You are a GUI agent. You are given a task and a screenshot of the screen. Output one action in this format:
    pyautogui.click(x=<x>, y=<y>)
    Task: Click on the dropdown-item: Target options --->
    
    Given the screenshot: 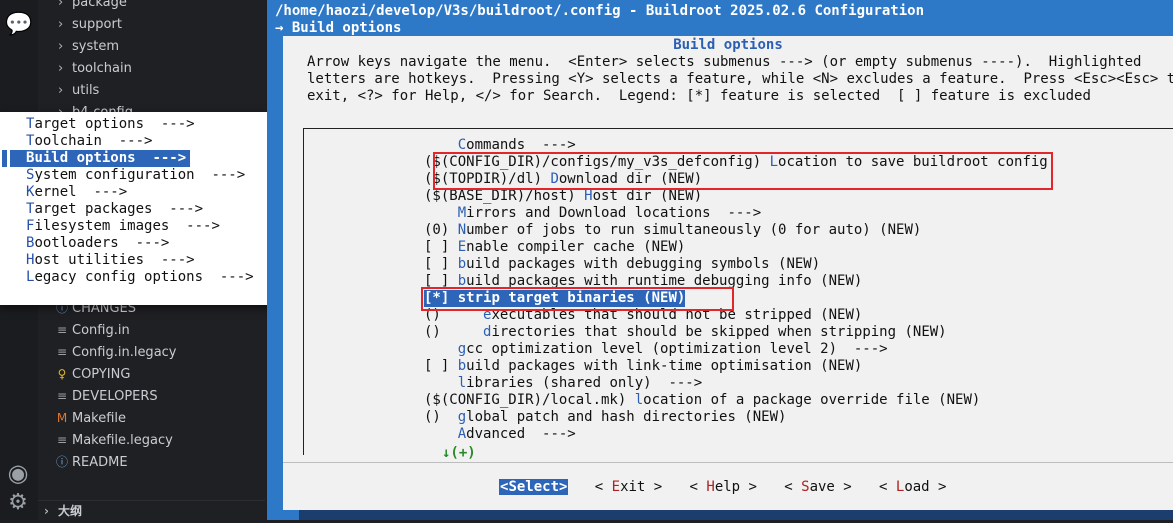 What is the action you would take?
    pyautogui.click(x=102, y=124)
    